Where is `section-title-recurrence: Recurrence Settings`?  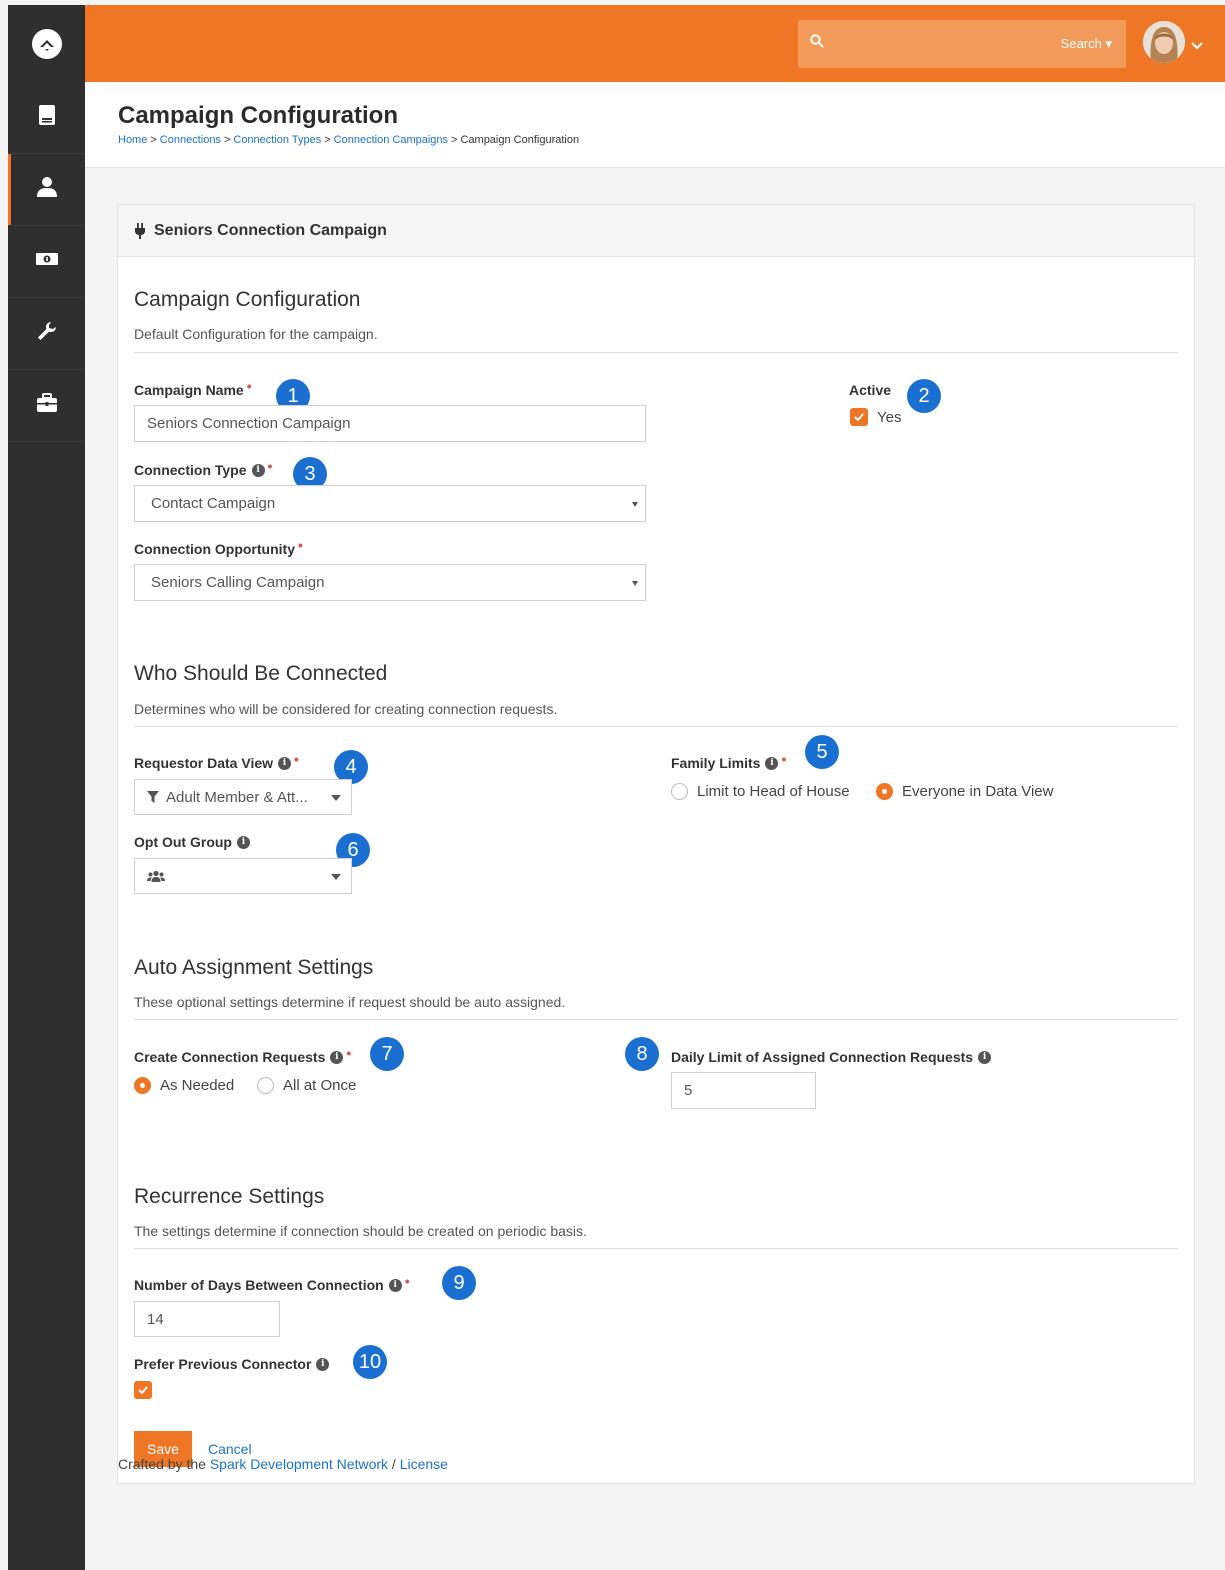 section-title-recurrence: Recurrence Settings is located at coordinates (229, 1196).